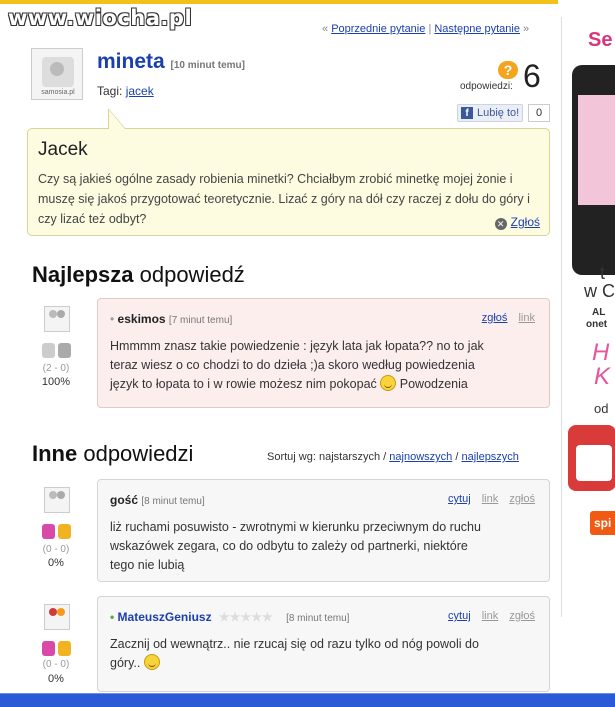  I want to click on sort-label: Sortuj wg: najstarszych /, so click(327, 457).